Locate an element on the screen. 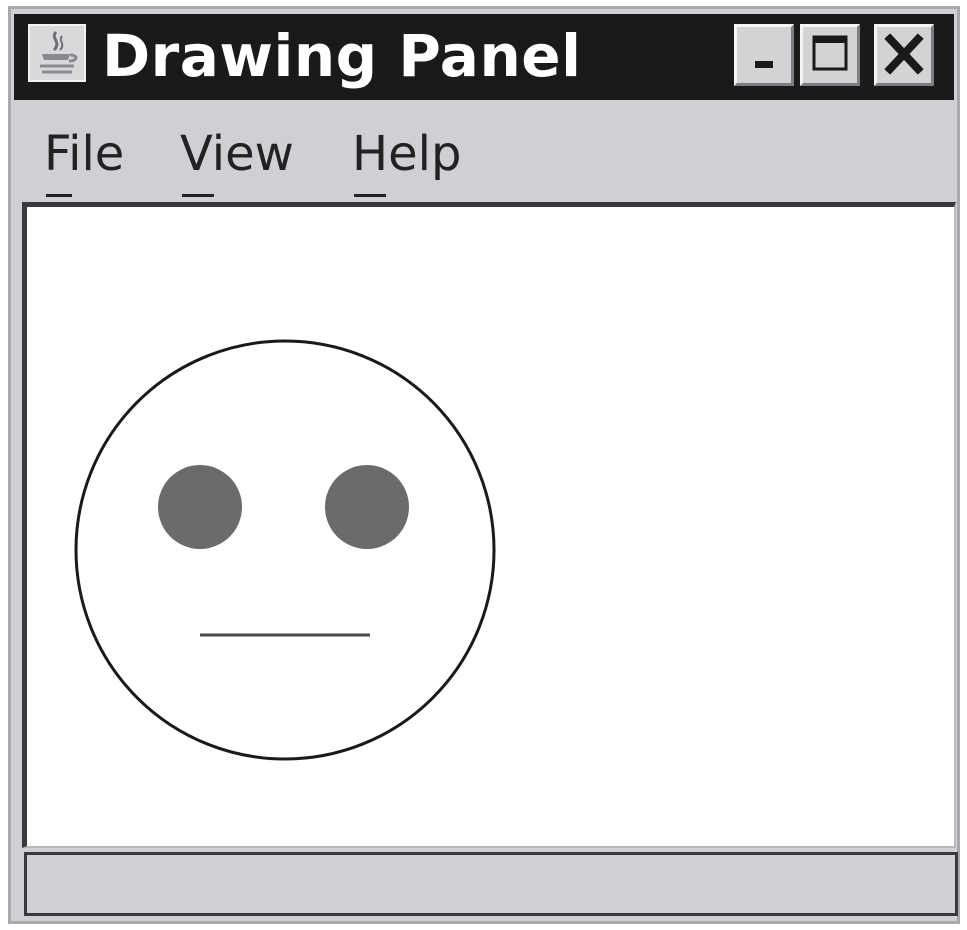 The width and height of the screenshot is (967, 930). close-button is located at coordinates (904, 55).